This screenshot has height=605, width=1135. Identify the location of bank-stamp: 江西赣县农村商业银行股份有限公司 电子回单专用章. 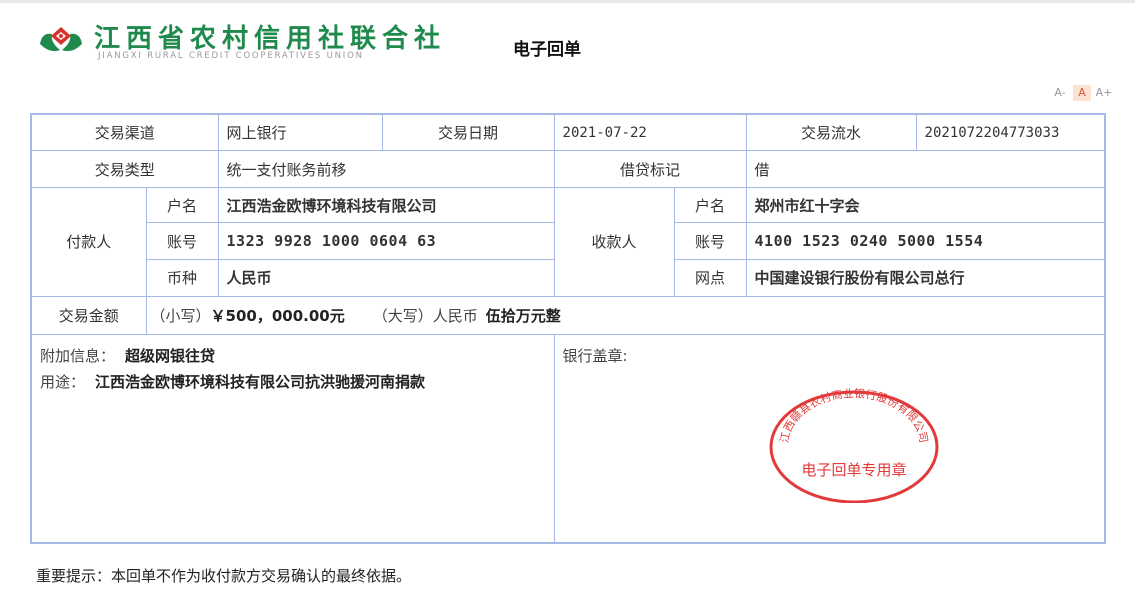
(853, 444).